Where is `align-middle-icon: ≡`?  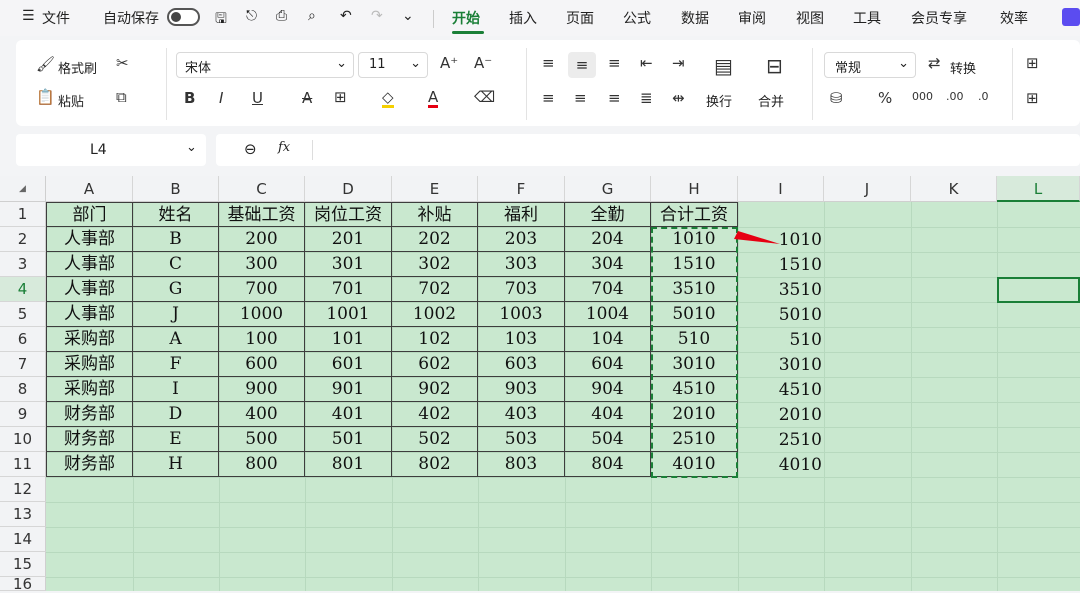 align-middle-icon: ≡ is located at coordinates (582, 65).